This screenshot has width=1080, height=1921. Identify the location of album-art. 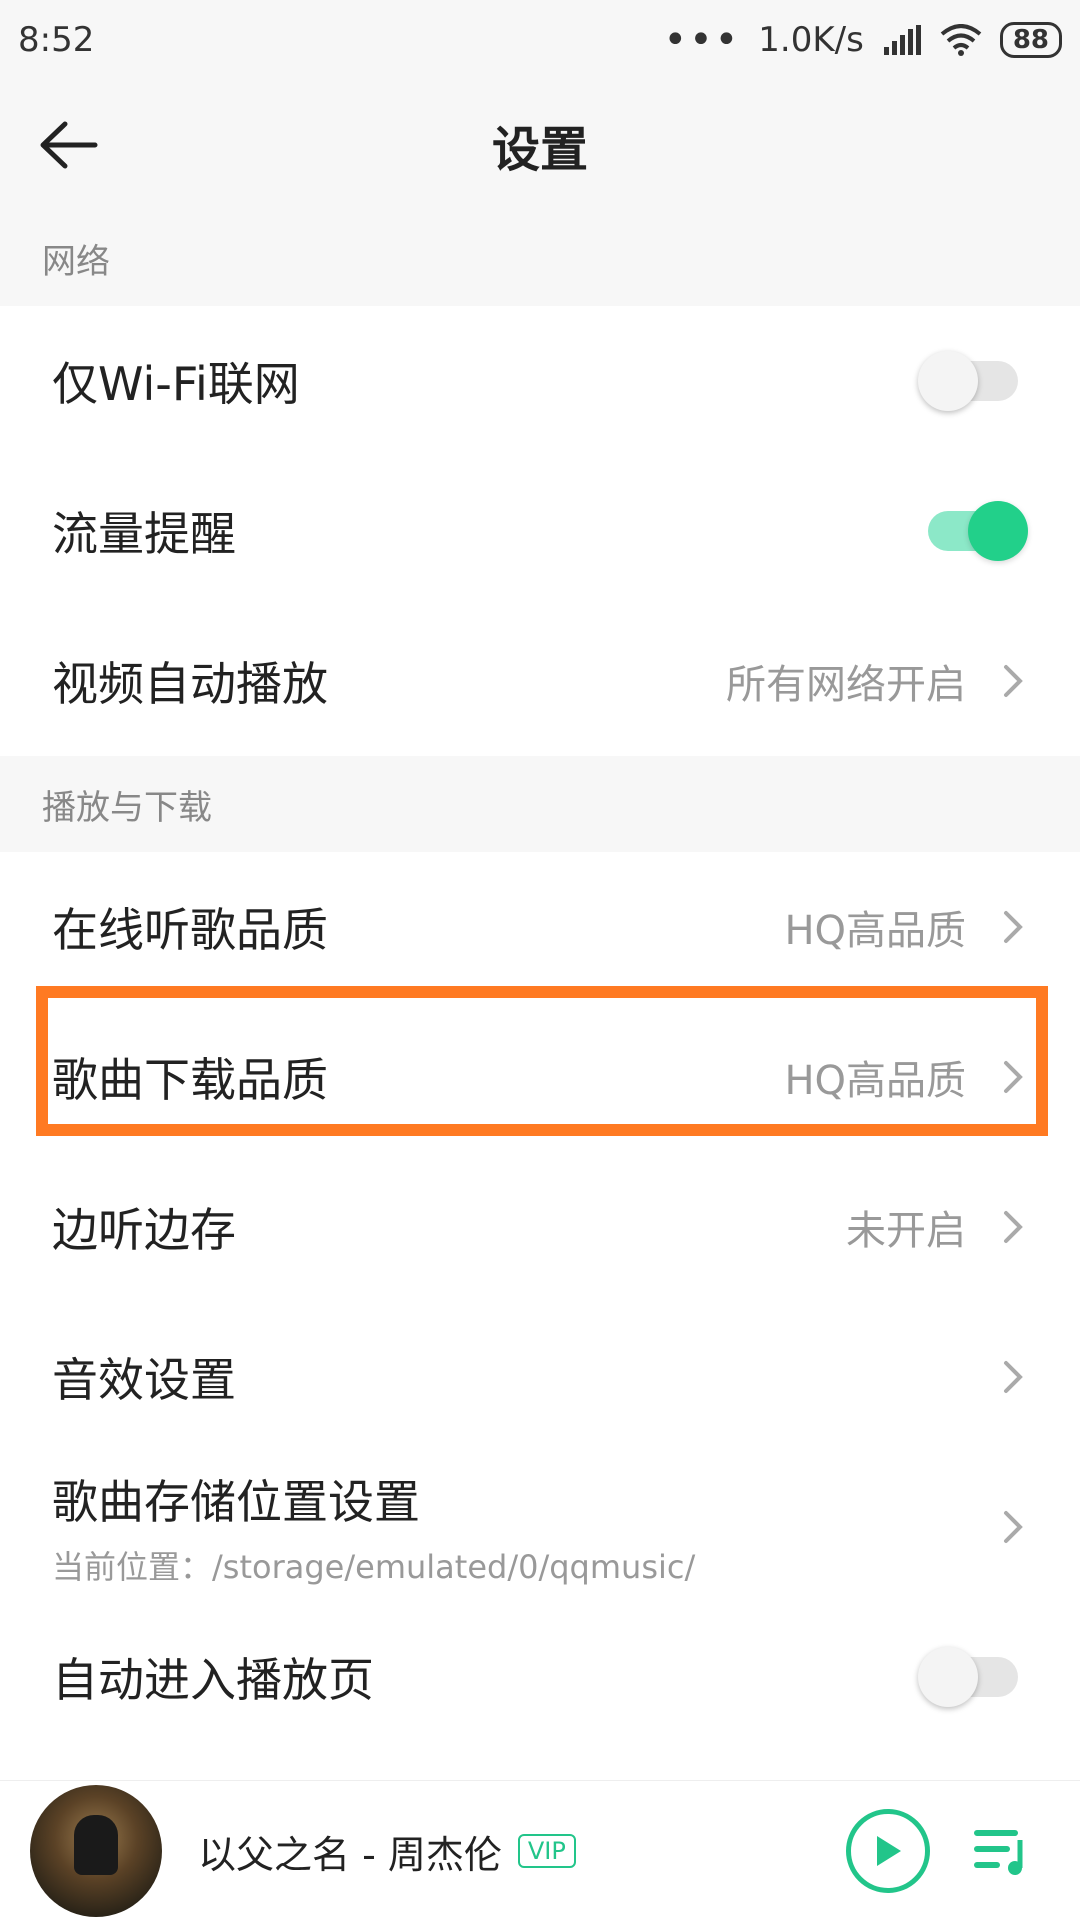
(96, 1851).